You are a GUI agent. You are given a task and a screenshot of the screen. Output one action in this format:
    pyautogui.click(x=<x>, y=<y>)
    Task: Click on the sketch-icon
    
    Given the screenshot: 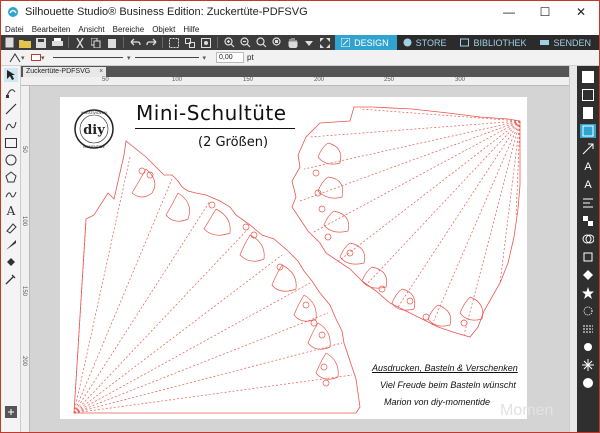 What is the action you would take?
    pyautogui.click(x=588, y=311)
    